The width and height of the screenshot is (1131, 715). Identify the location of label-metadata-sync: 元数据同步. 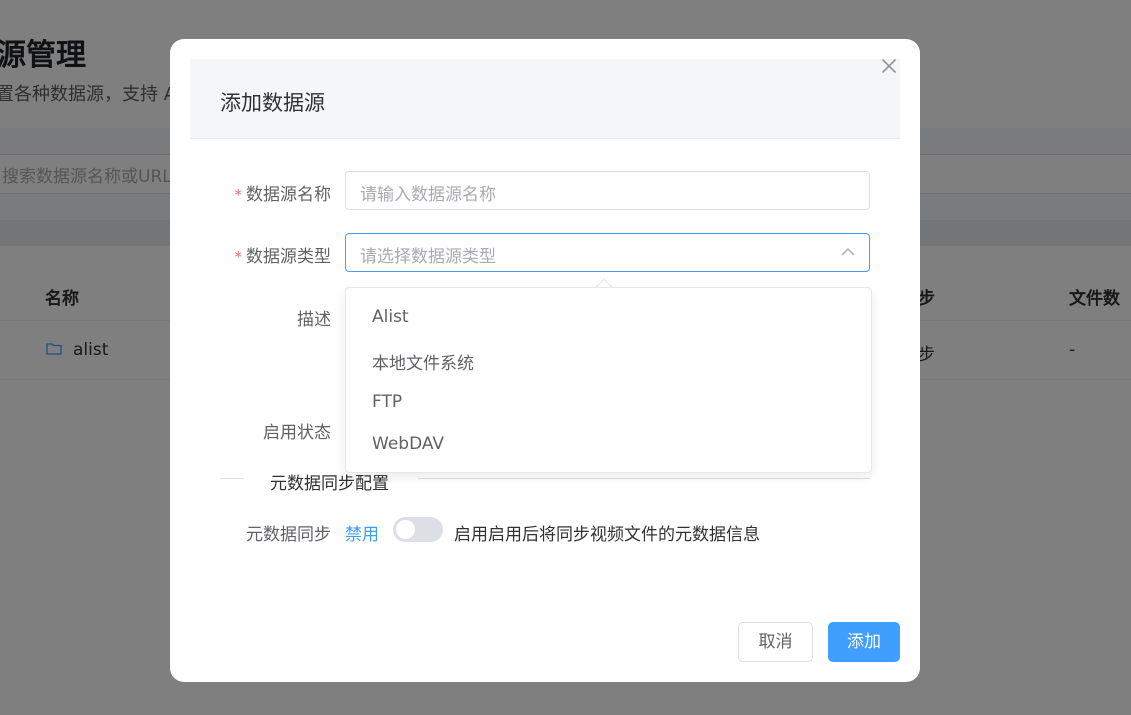
(288, 535).